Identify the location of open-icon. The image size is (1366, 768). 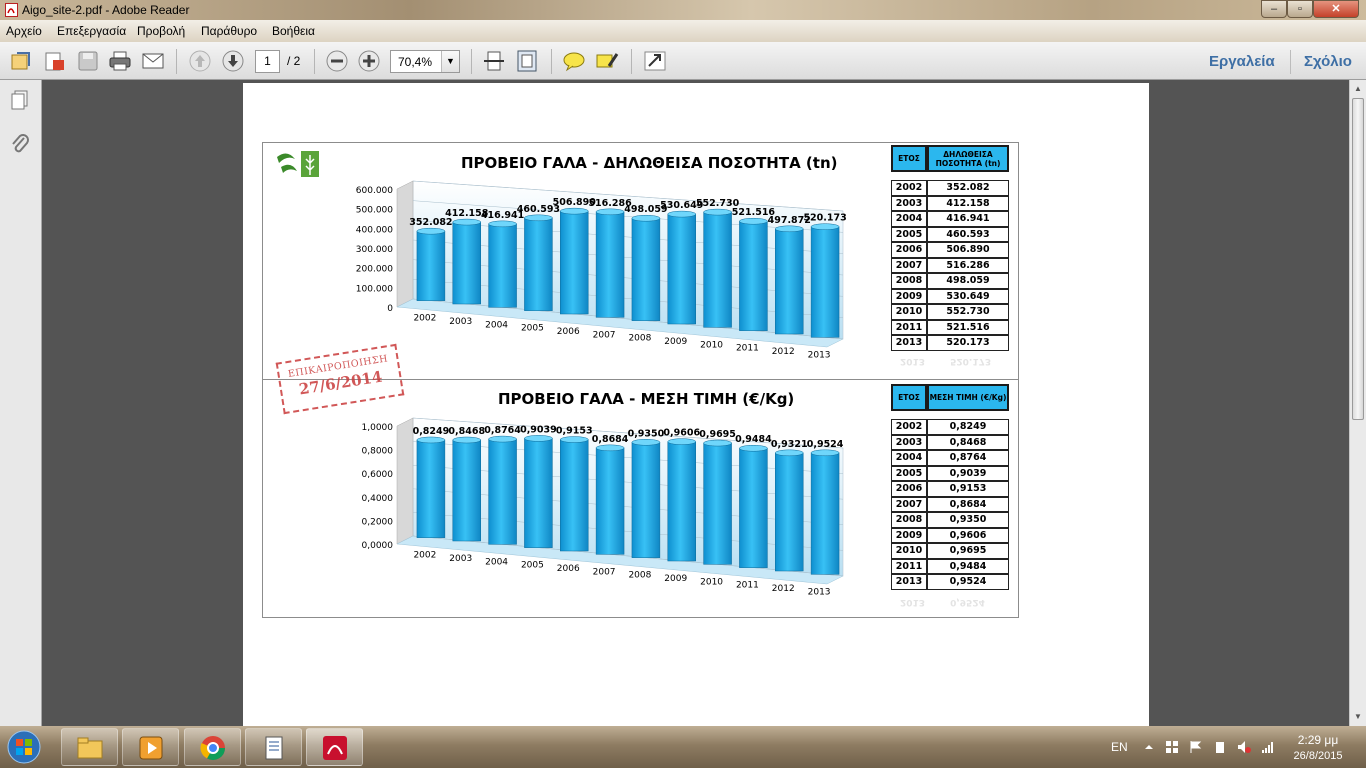
(21, 61).